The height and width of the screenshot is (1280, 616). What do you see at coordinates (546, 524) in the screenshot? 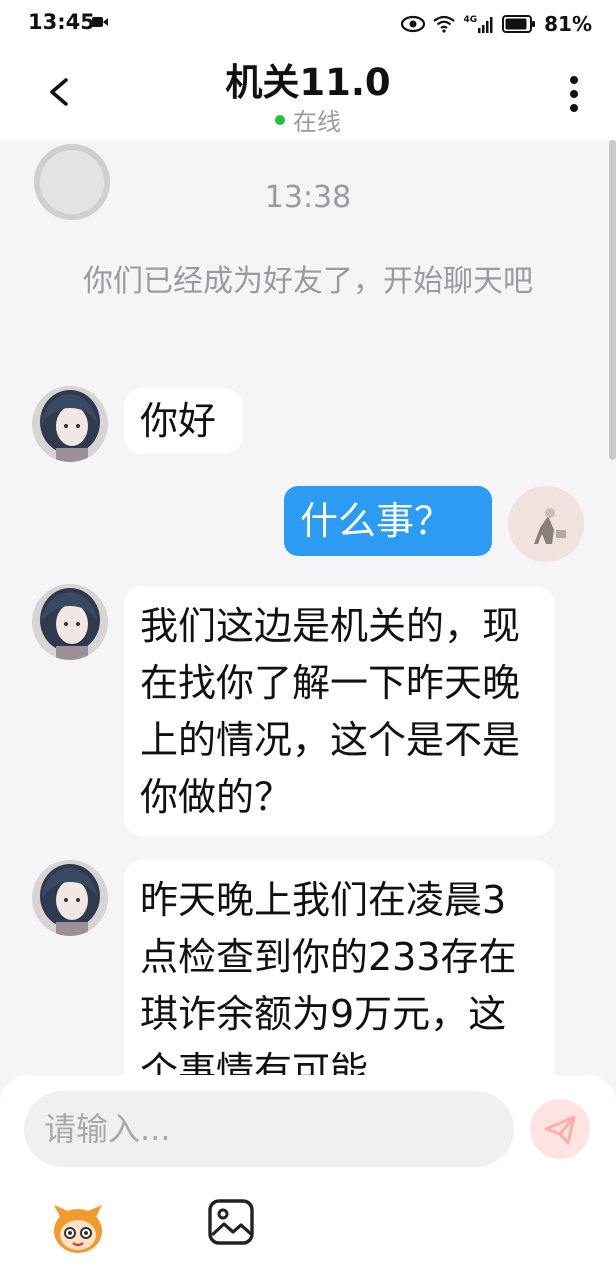
I see `my-avatar` at bounding box center [546, 524].